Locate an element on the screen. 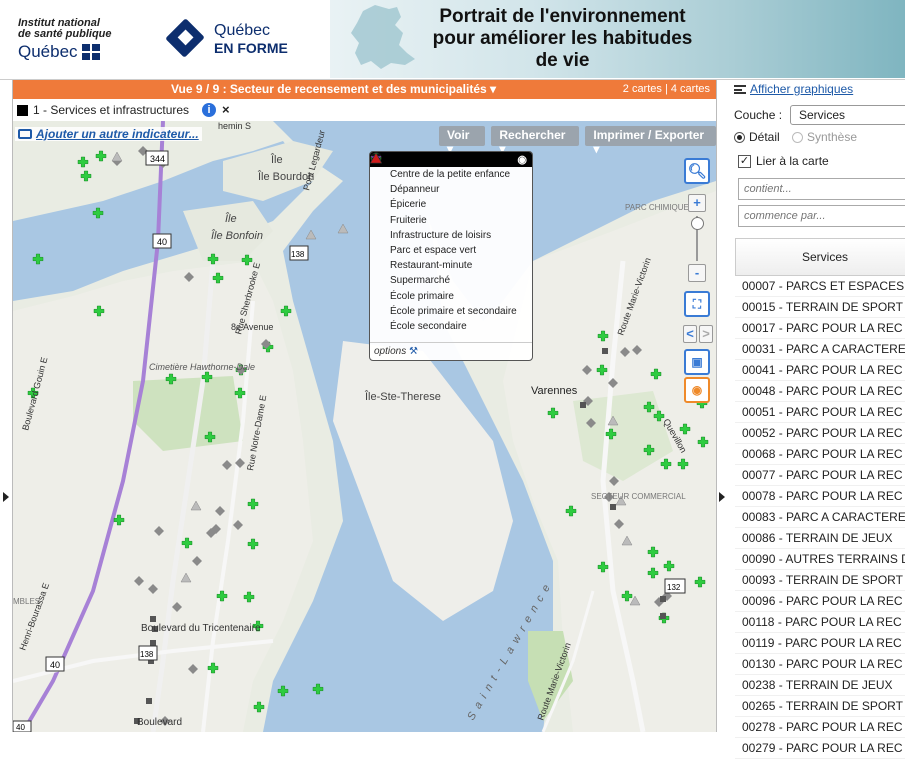 The image size is (905, 759). service-row: 00265 - TERRAIN DE SPORT is located at coordinates (820, 706).